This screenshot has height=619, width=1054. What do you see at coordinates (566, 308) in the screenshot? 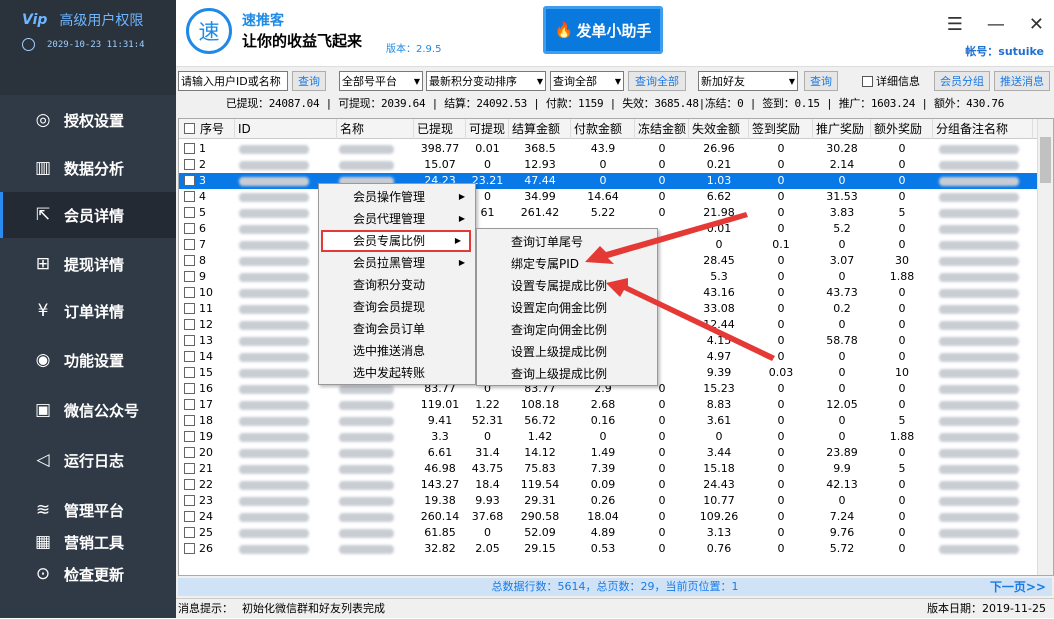
I see `submenu-item: 设置定向佣金比例` at bounding box center [566, 308].